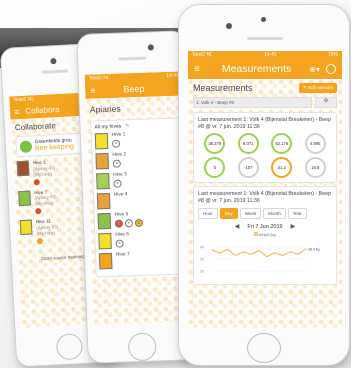  What do you see at coordinates (265, 226) in the screenshot?
I see `date-label: Fri 7 Jun 2019` at bounding box center [265, 226].